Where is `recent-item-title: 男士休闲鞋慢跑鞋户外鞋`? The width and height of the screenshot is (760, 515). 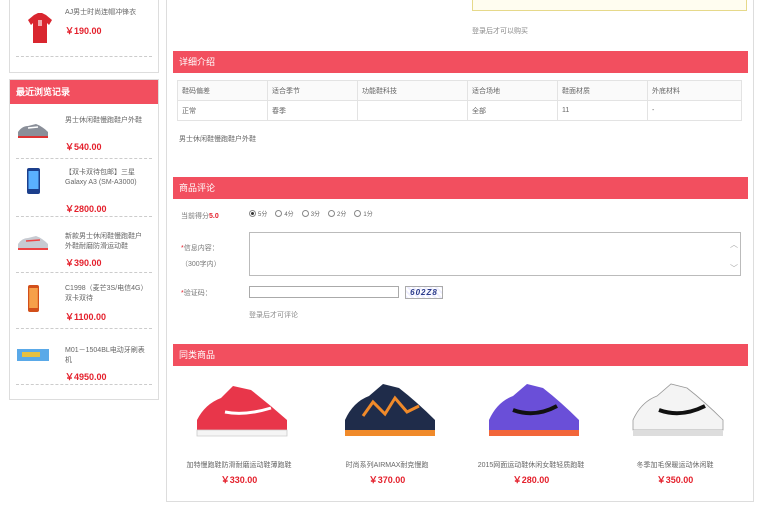
recent-item-title: 男士休闲鞋慢跑鞋户外鞋 is located at coordinates (105, 121).